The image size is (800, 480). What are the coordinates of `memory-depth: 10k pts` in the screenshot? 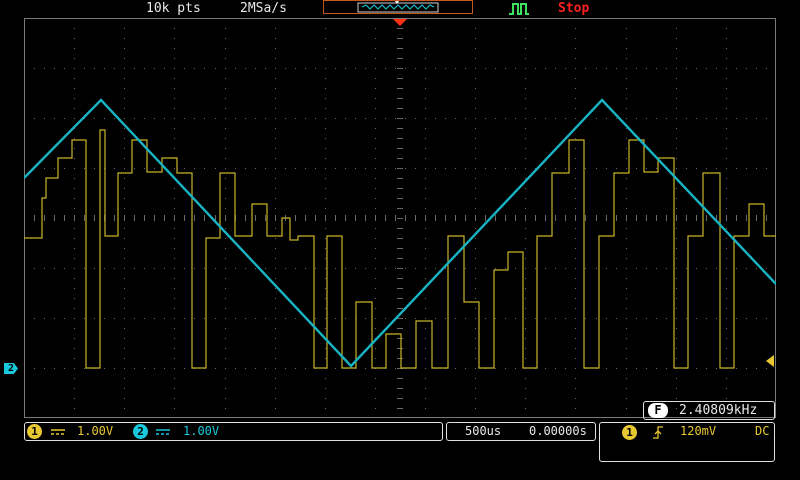 It's located at (173, 8).